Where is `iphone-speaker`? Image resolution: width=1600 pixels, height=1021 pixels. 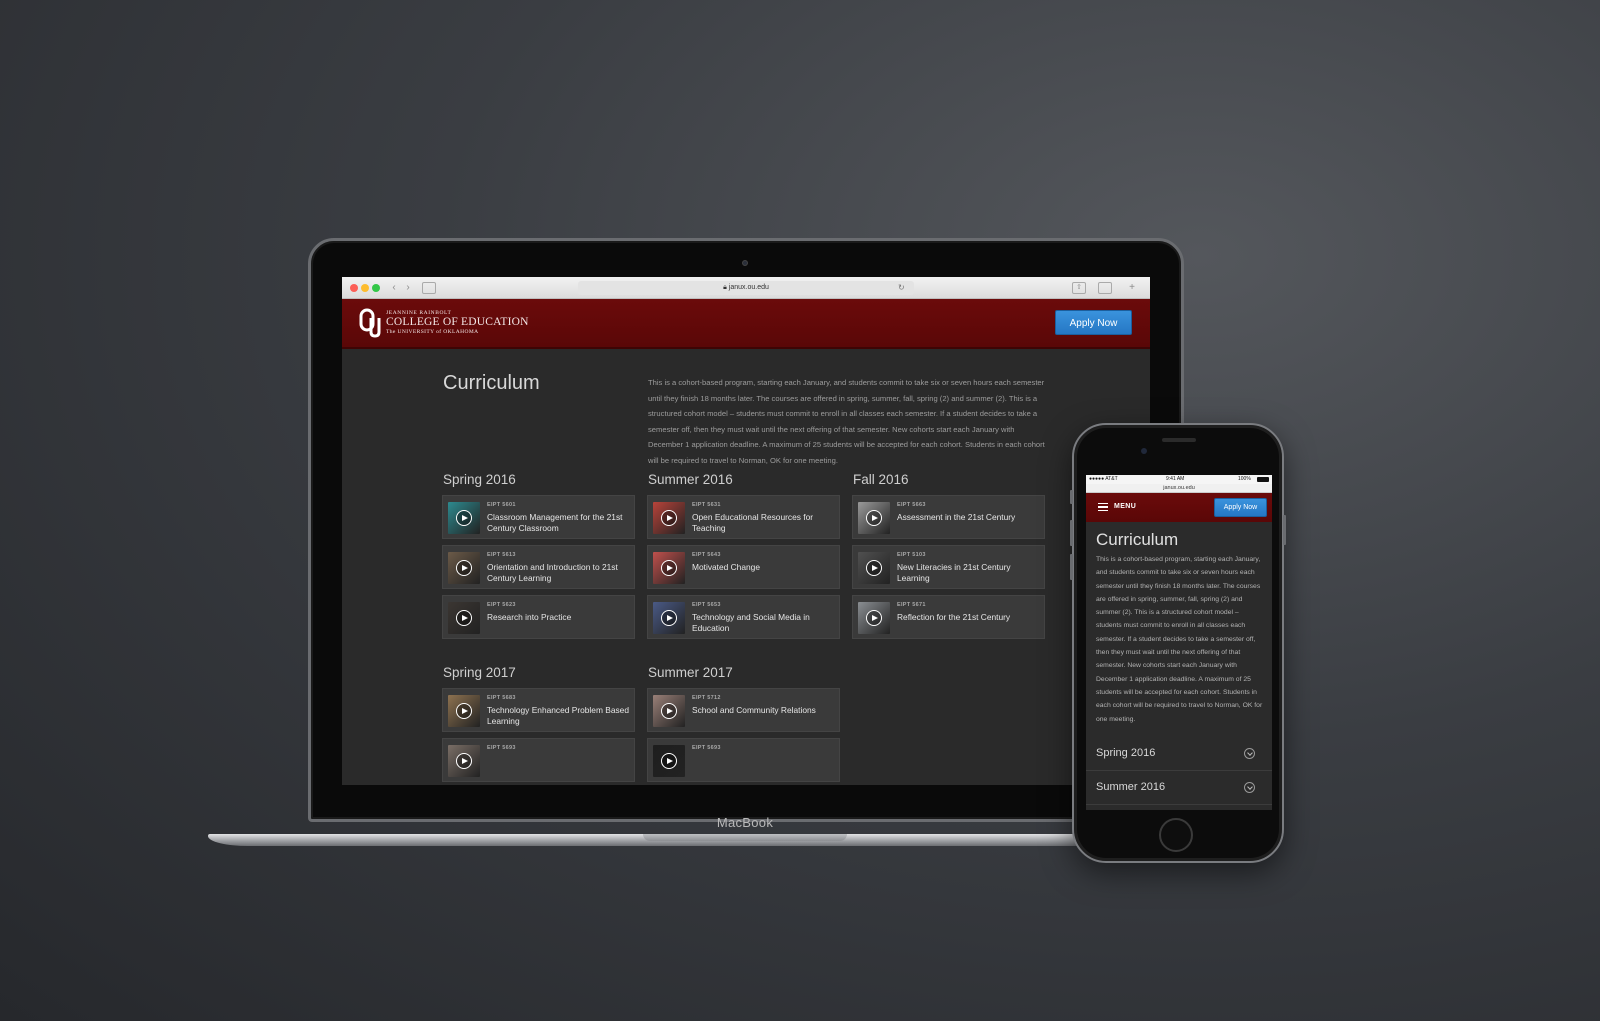
iphone-speaker is located at coordinates (1179, 440).